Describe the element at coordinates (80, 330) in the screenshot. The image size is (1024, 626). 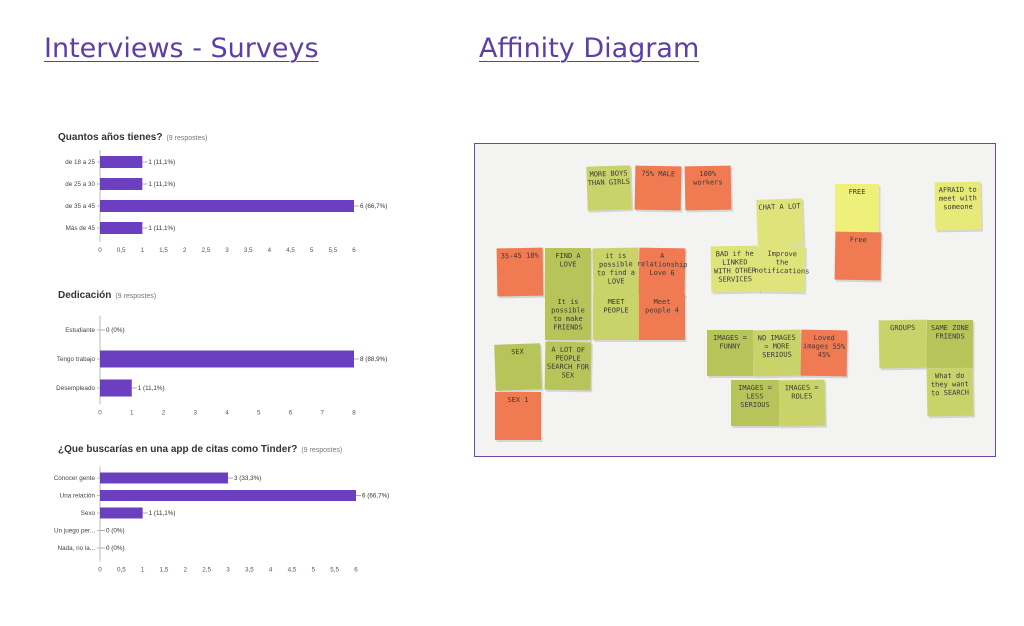
I see `category-label: Estudiante` at that location.